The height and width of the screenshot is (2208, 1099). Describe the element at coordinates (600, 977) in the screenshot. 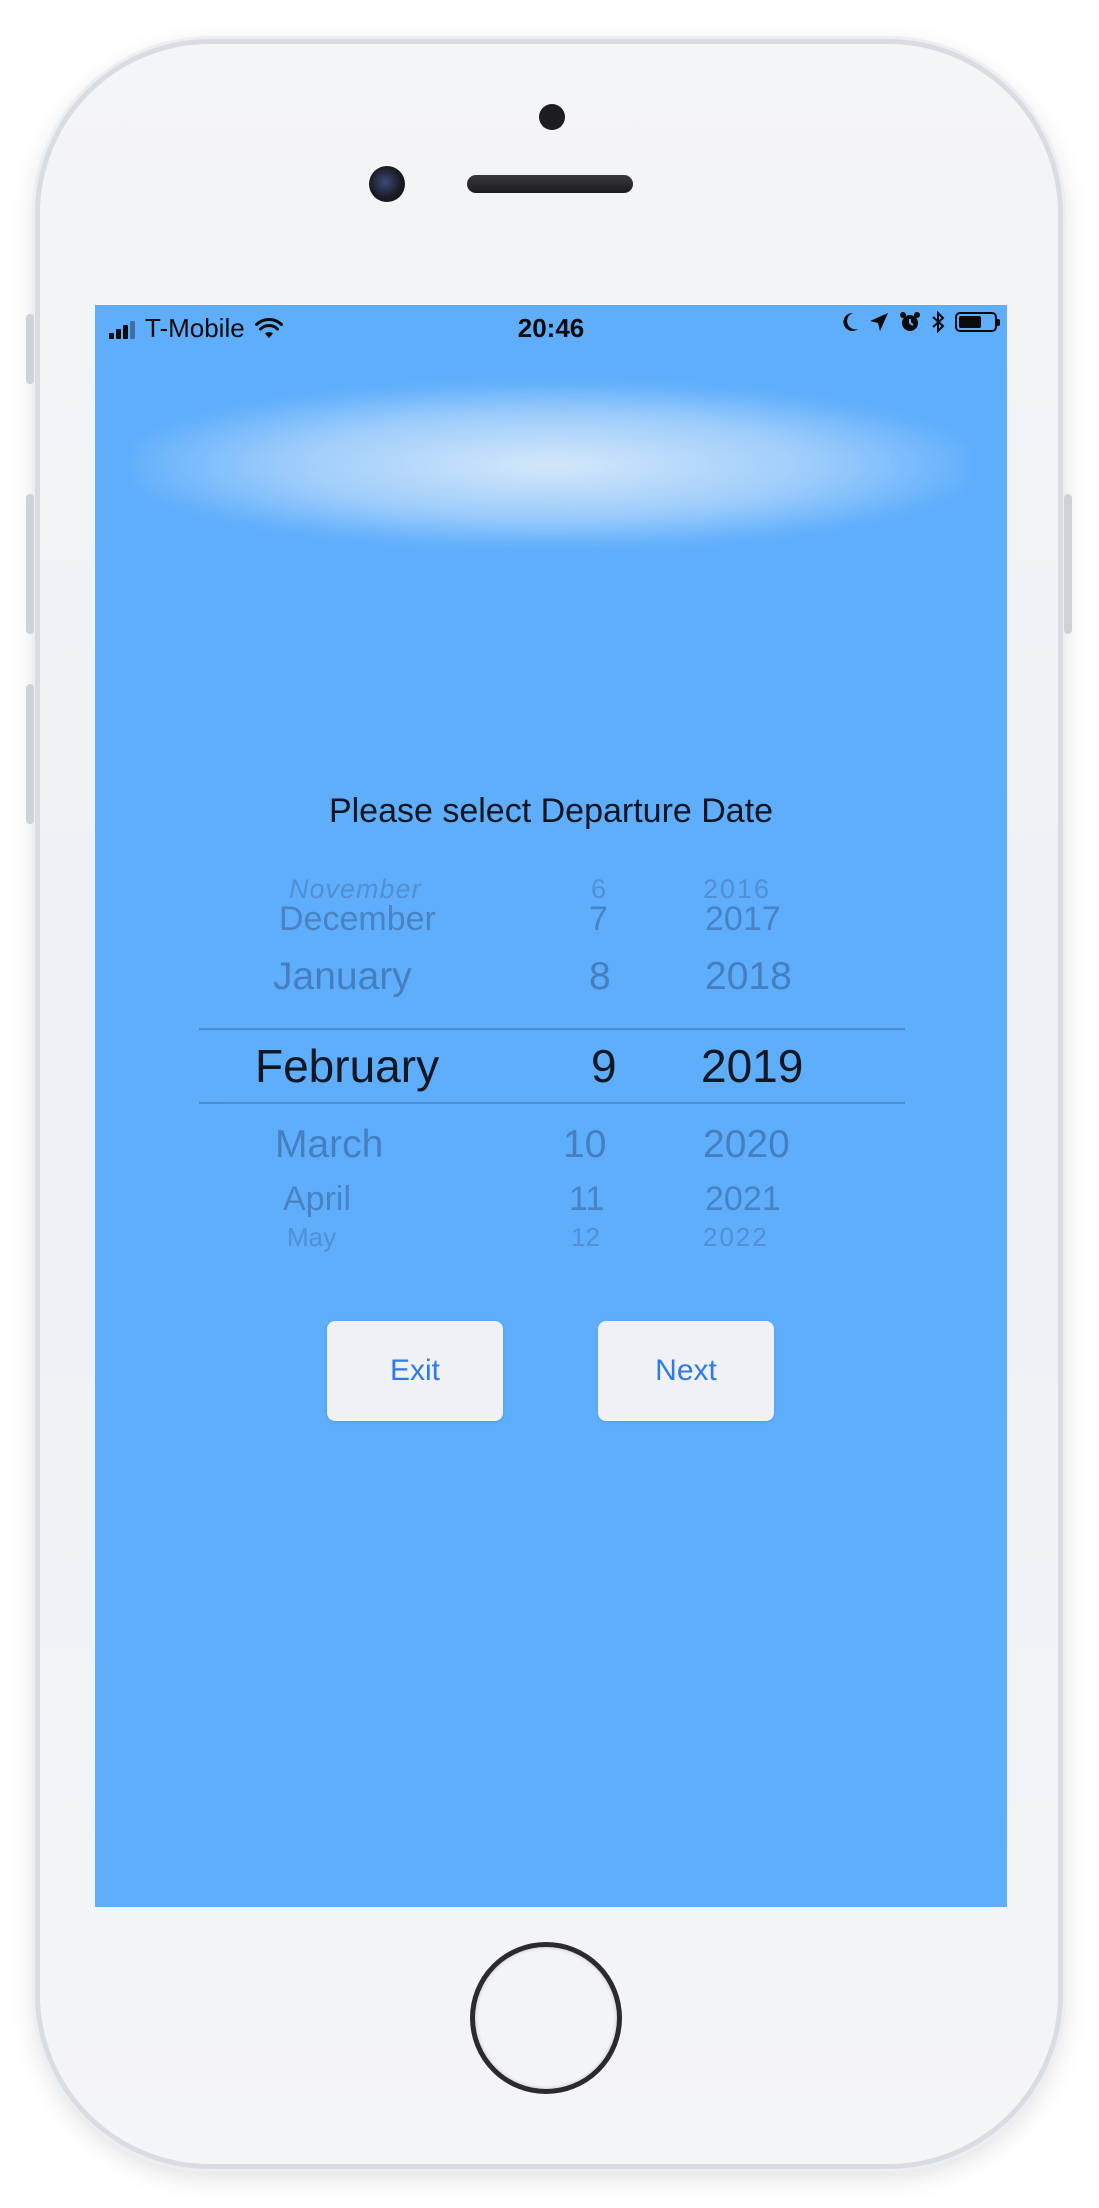

I see `picker-day-item: 8` at that location.